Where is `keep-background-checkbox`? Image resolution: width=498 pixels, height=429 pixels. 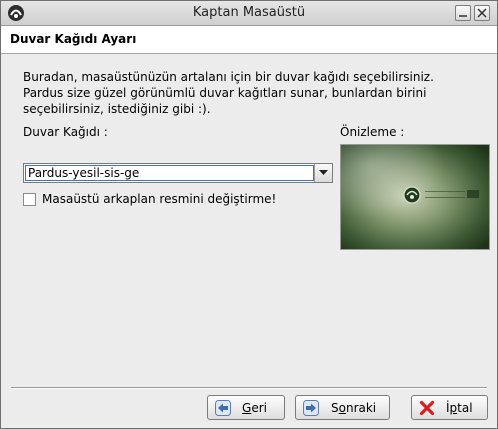 keep-background-checkbox is located at coordinates (29, 199).